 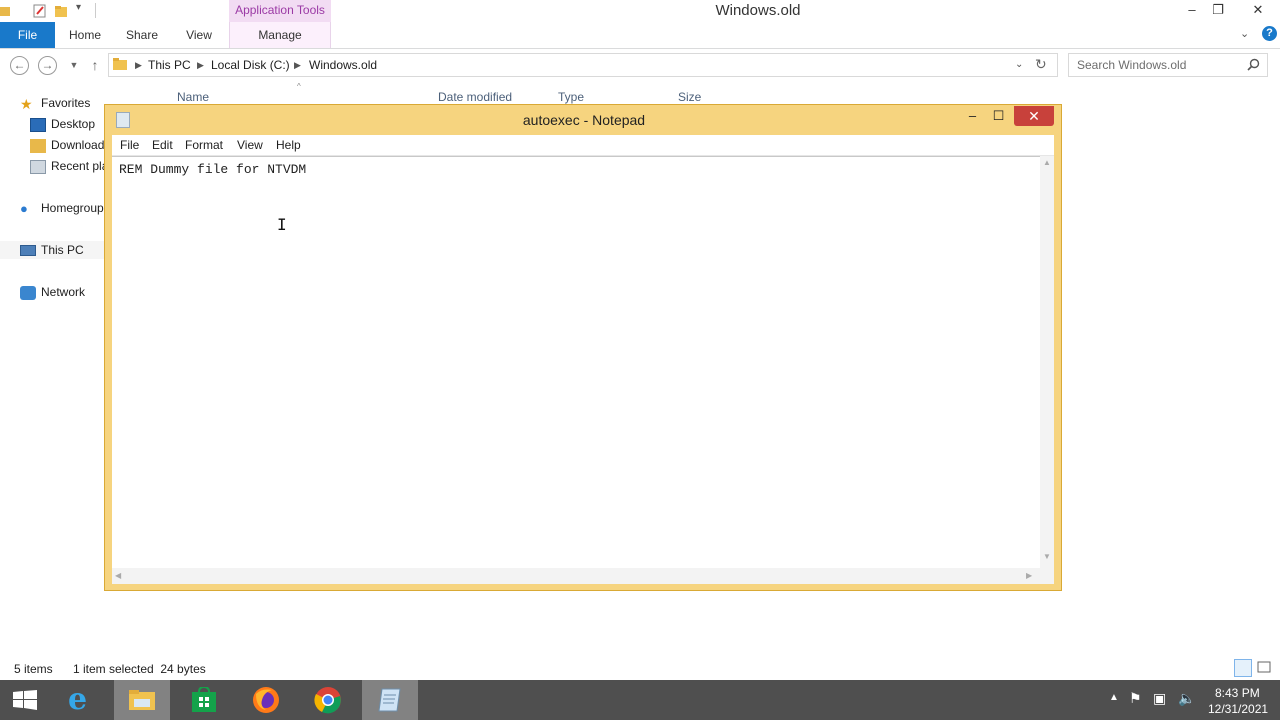 I want to click on store-taskbar-button, so click(x=204, y=700).